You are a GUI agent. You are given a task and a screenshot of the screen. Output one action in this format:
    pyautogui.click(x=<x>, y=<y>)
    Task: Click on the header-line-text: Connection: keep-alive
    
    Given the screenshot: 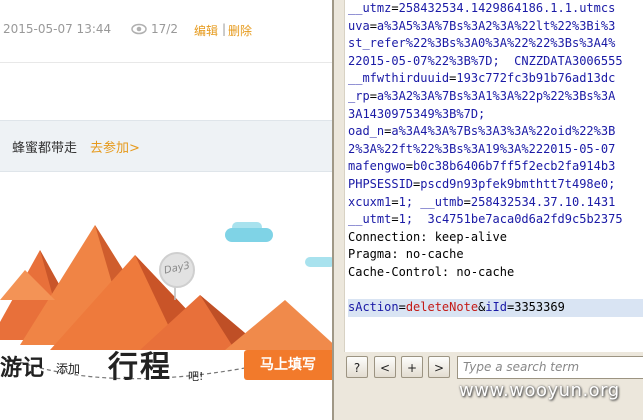 What is the action you would take?
    pyautogui.click(x=427, y=236)
    